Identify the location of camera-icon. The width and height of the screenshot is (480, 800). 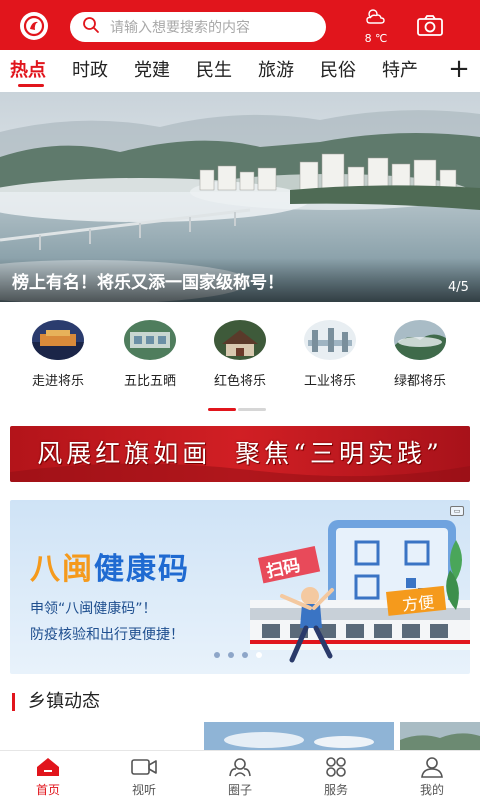
(430, 26).